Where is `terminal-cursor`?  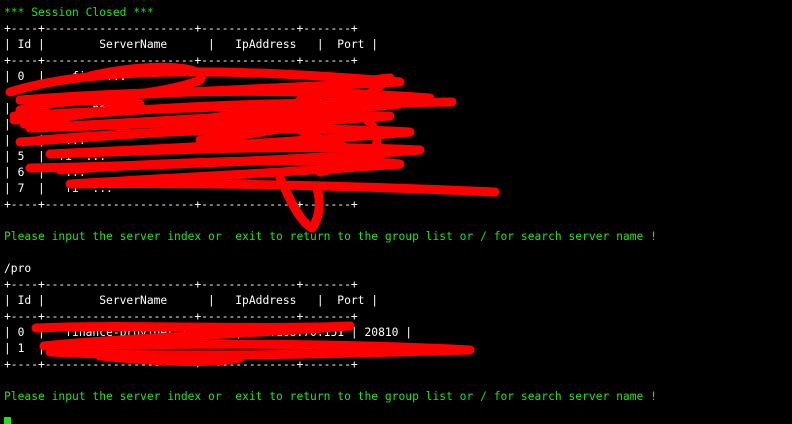 terminal-cursor is located at coordinates (7, 420).